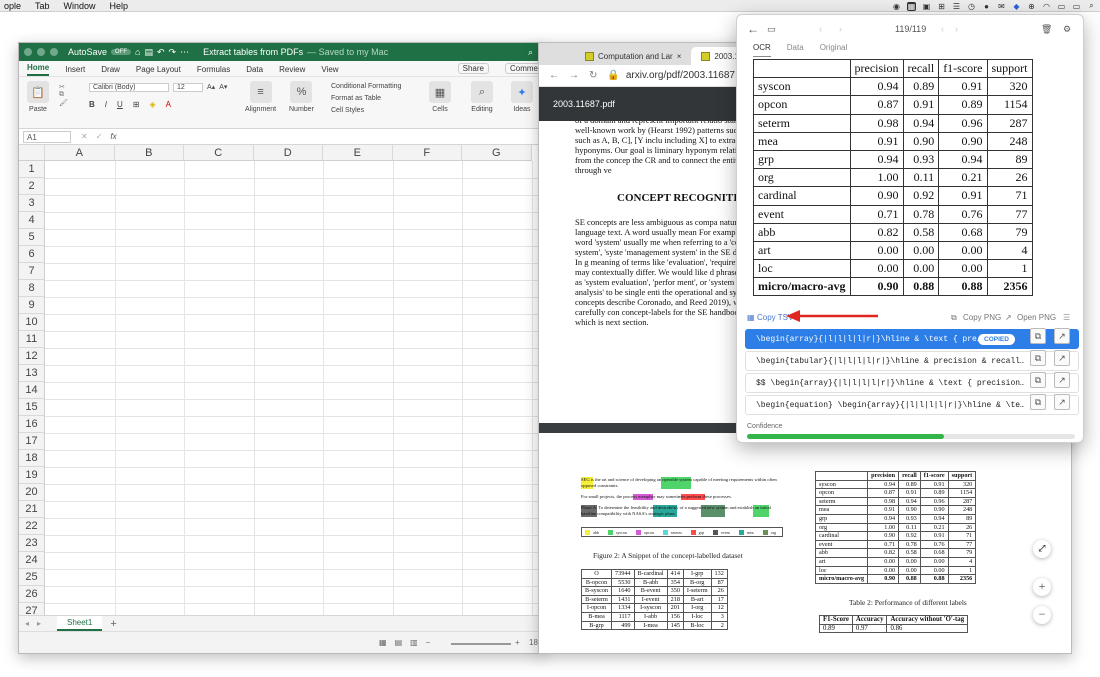 The image size is (1100, 677). Describe the element at coordinates (47, 136) in the screenshot. I see `name-box: A1` at that location.